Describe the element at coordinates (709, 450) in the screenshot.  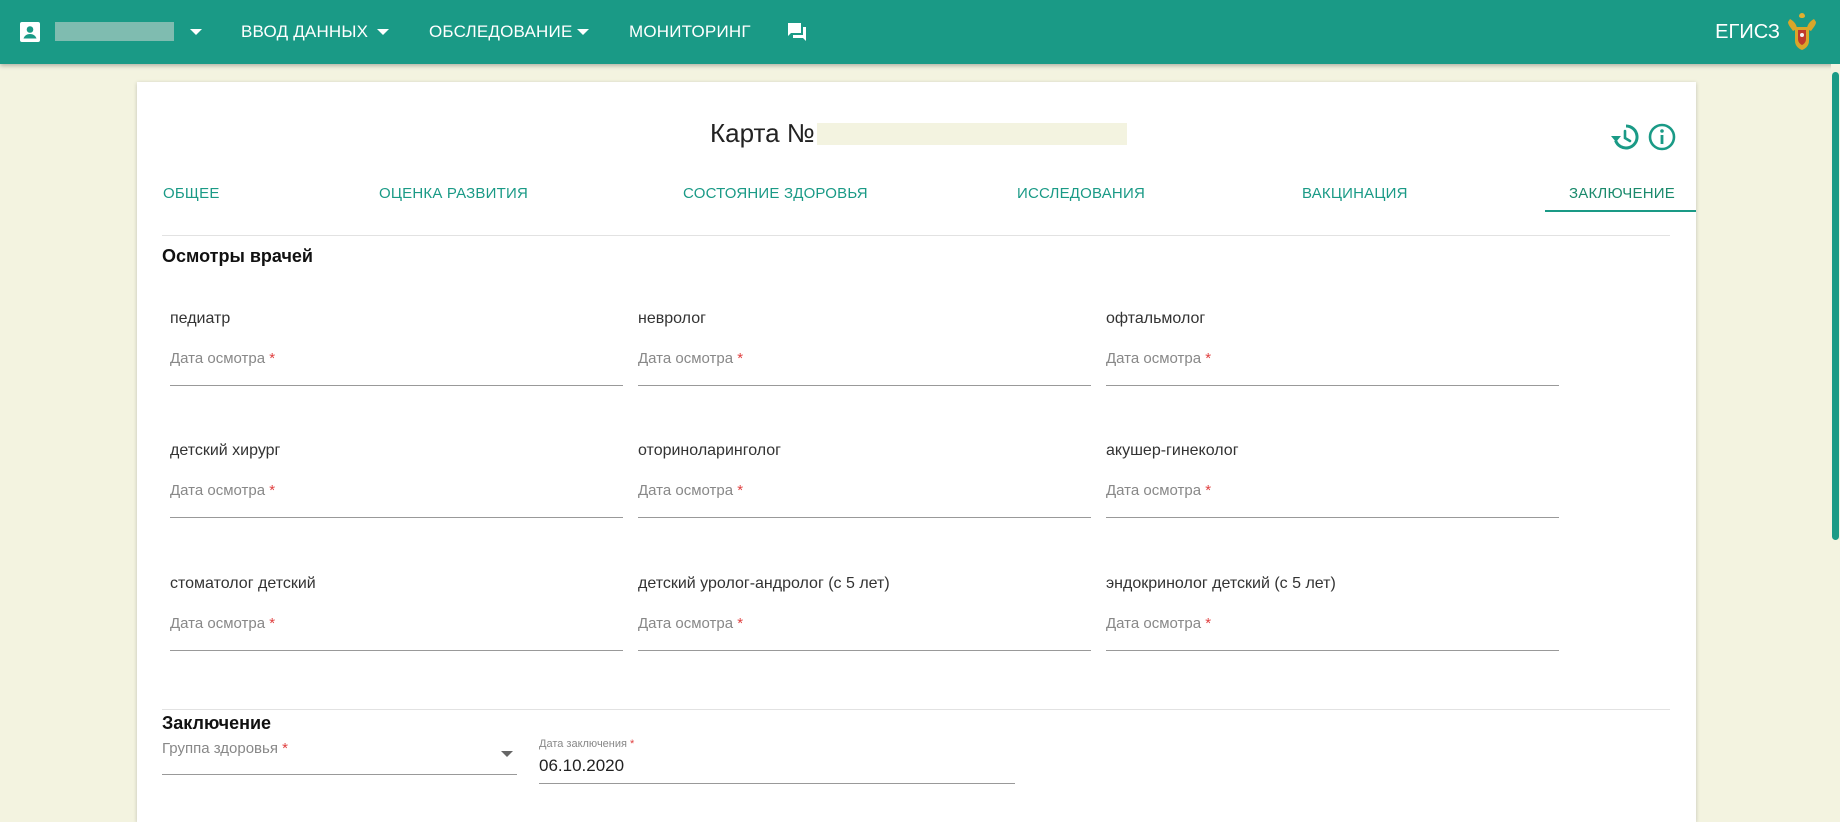
I see `doctor-name: оториноларинголог` at that location.